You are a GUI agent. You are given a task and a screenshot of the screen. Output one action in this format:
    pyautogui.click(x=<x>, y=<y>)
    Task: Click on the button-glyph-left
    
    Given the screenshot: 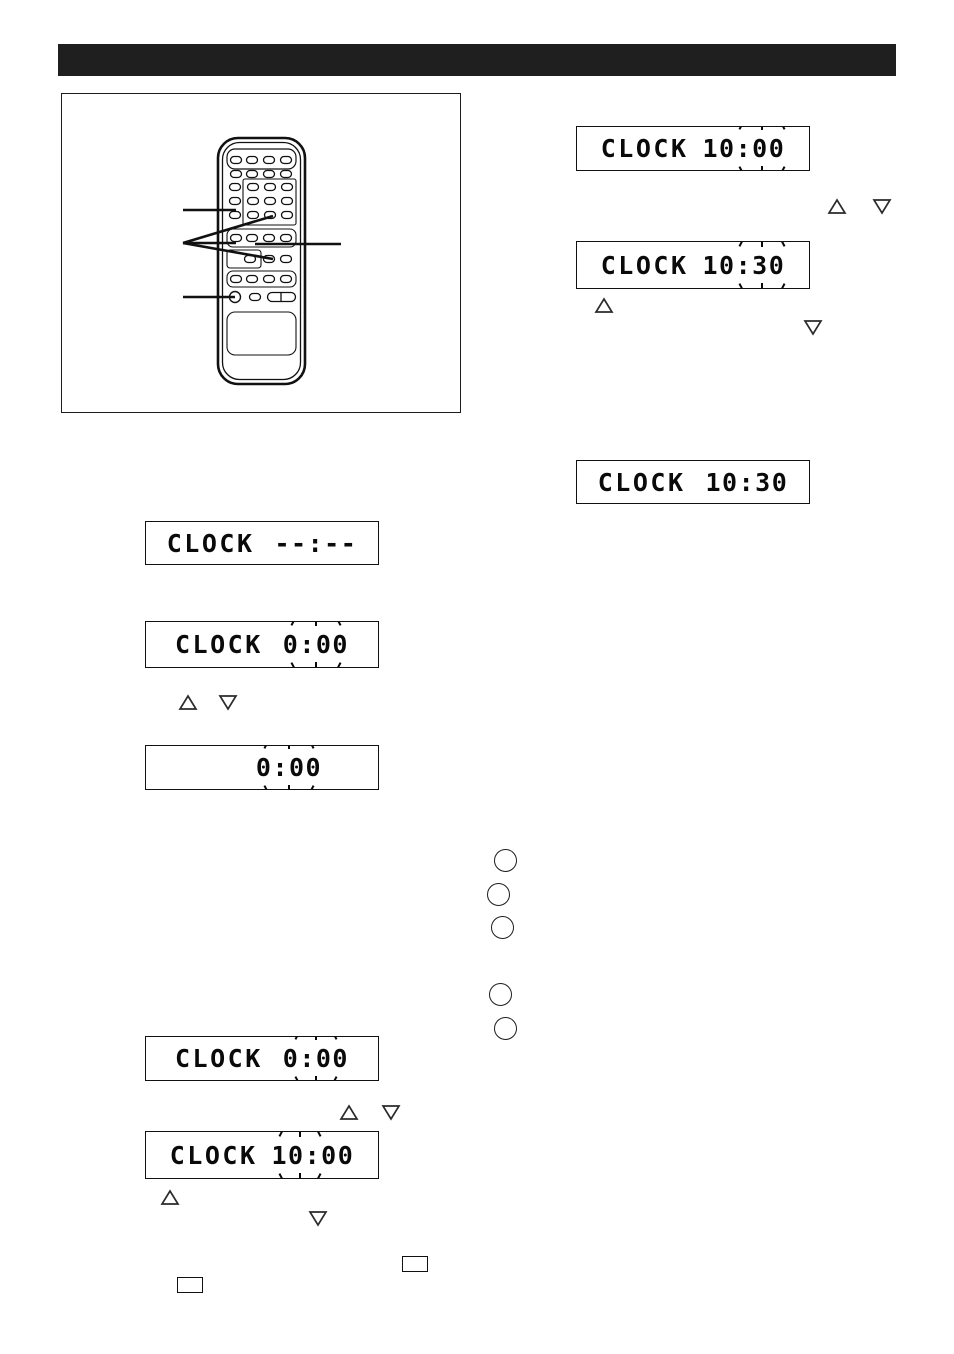 What is the action you would take?
    pyautogui.click(x=190, y=1285)
    